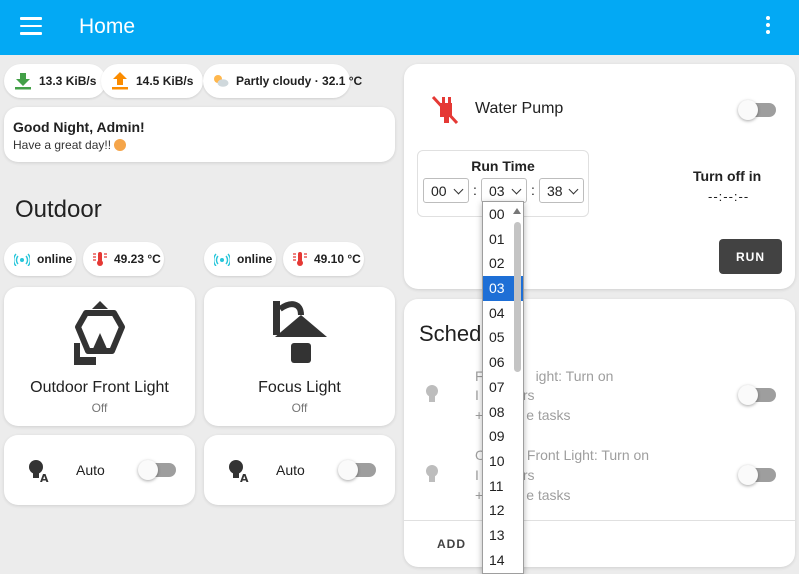  I want to click on download-icon, so click(23, 81).